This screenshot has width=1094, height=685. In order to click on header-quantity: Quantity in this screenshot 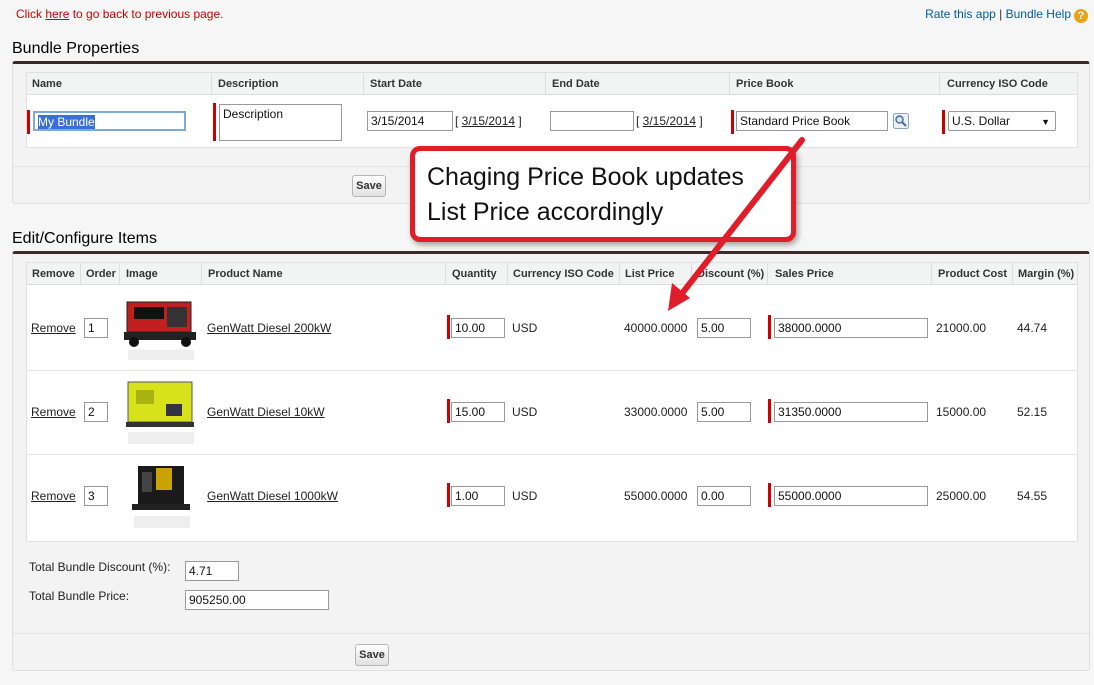, I will do `click(474, 274)`.